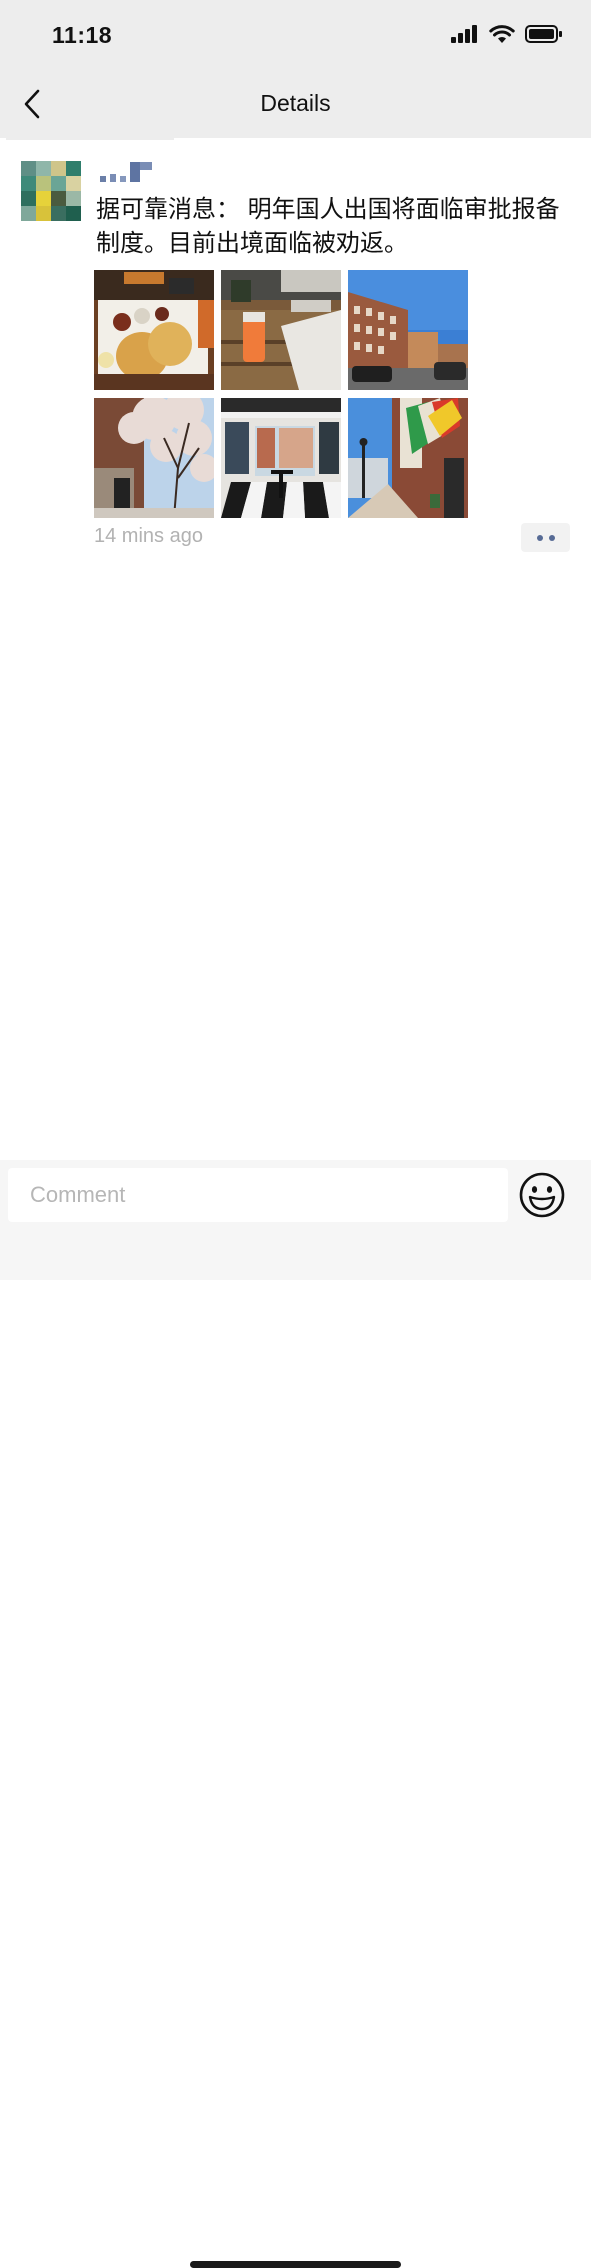  Describe the element at coordinates (543, 34) in the screenshot. I see `battery-icon` at that location.